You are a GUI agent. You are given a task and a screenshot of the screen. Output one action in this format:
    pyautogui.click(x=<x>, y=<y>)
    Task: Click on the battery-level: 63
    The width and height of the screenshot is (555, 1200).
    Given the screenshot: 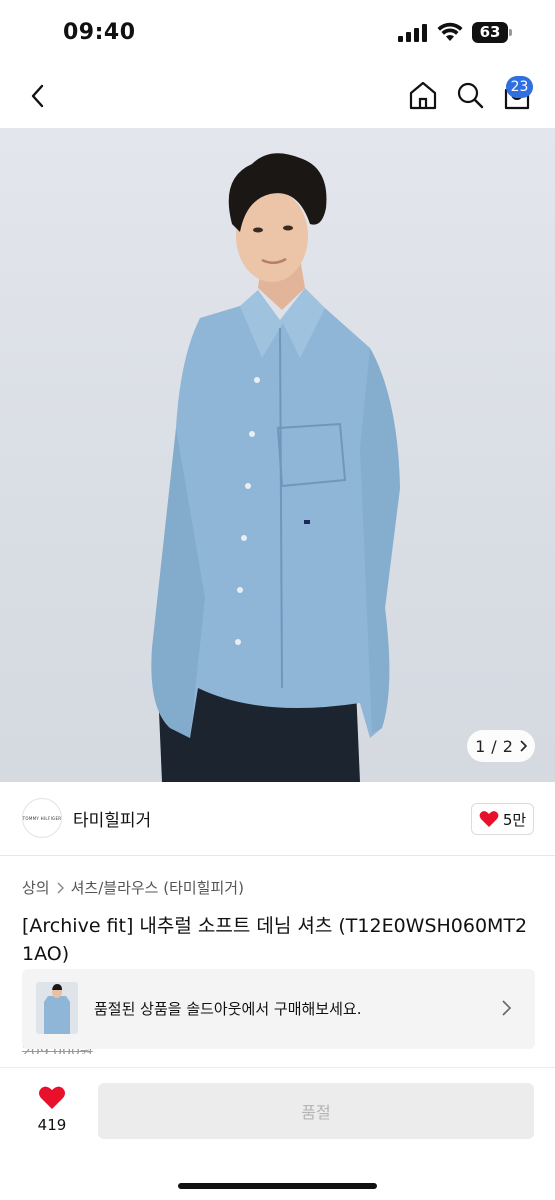 What is the action you would take?
    pyautogui.click(x=490, y=32)
    